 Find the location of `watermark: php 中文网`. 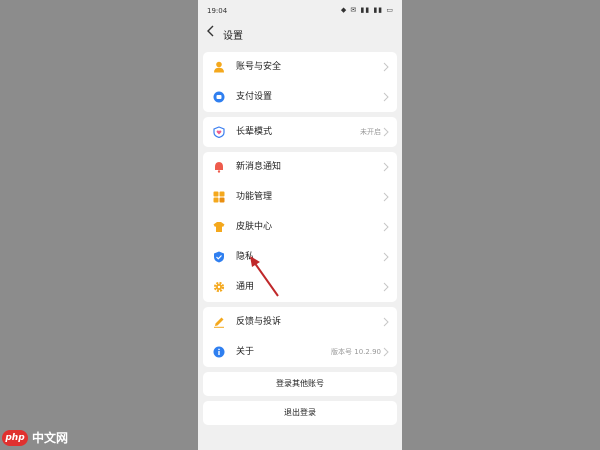

watermark: php 中文网 is located at coordinates (47, 438).